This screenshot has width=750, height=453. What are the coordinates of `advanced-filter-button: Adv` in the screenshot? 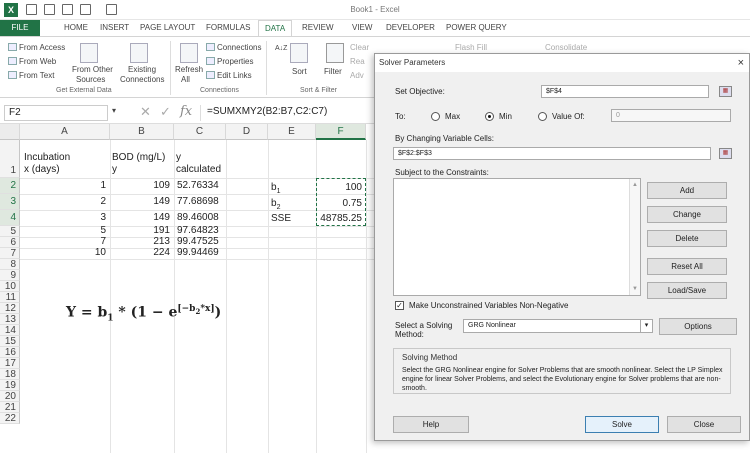 It's located at (357, 75).